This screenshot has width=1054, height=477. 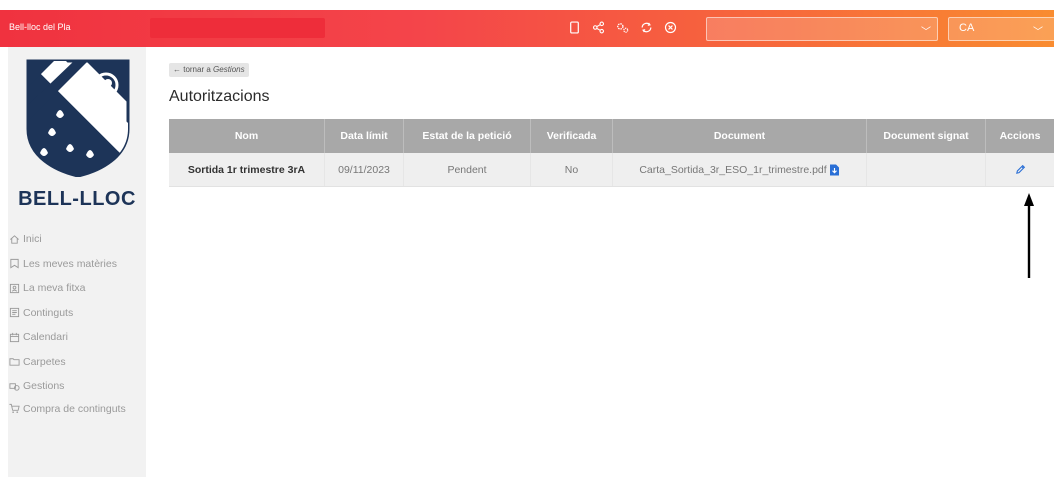 I want to click on column-header-document-signat: Document signat, so click(x=926, y=136).